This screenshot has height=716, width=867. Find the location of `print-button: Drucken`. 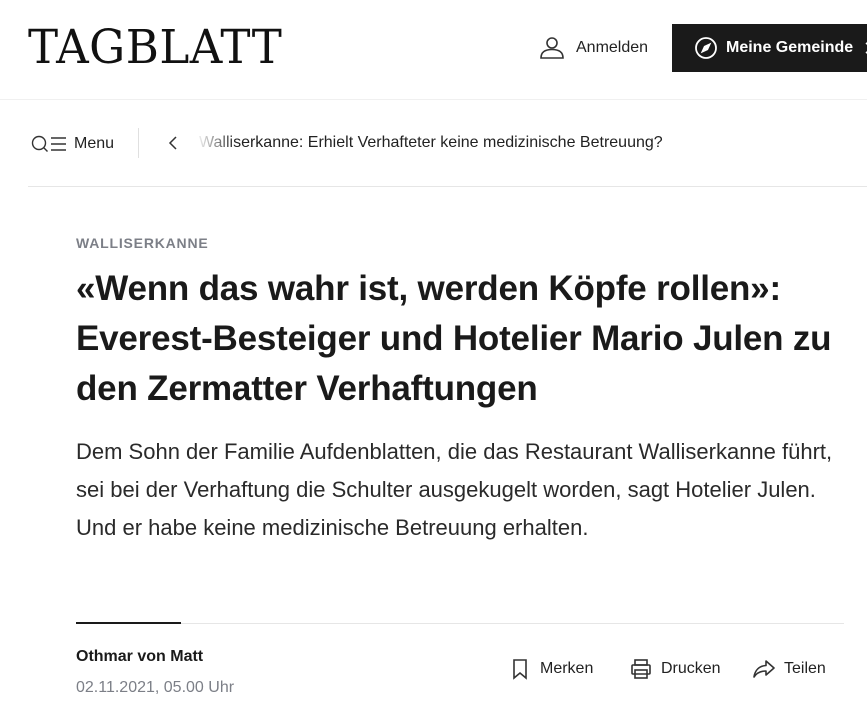

print-button: Drucken is located at coordinates (675, 669).